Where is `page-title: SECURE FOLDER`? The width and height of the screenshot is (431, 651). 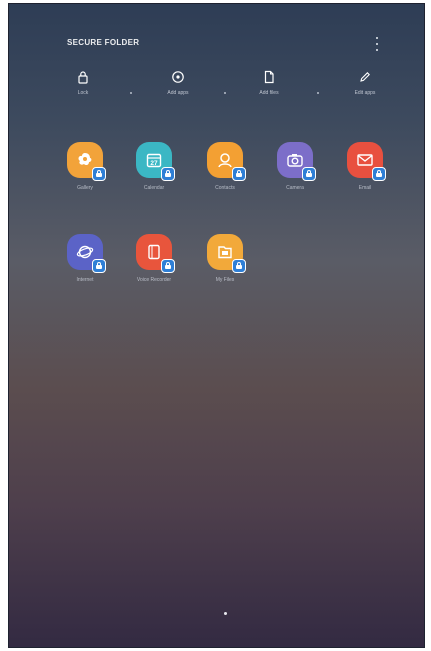
page-title: SECURE FOLDER is located at coordinates (103, 42).